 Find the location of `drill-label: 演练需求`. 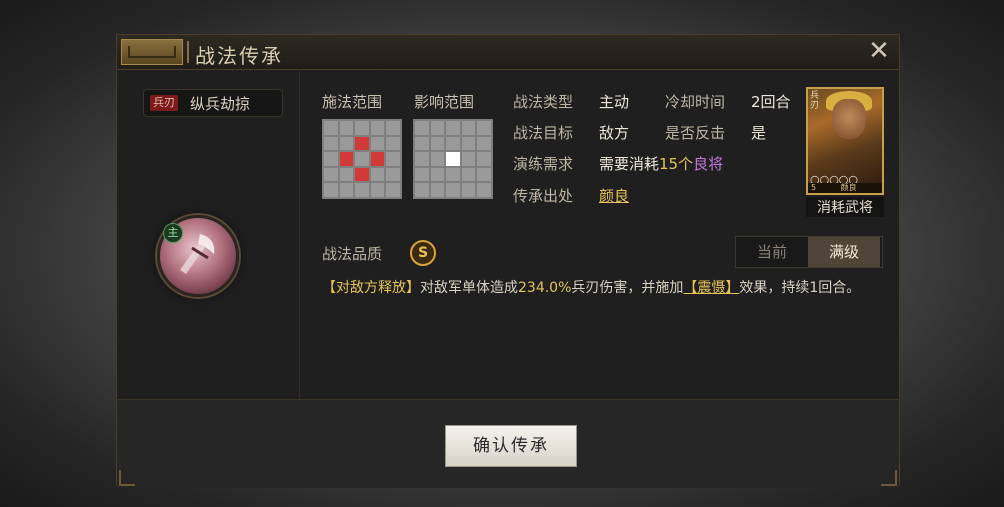

drill-label: 演练需求 is located at coordinates (543, 164).